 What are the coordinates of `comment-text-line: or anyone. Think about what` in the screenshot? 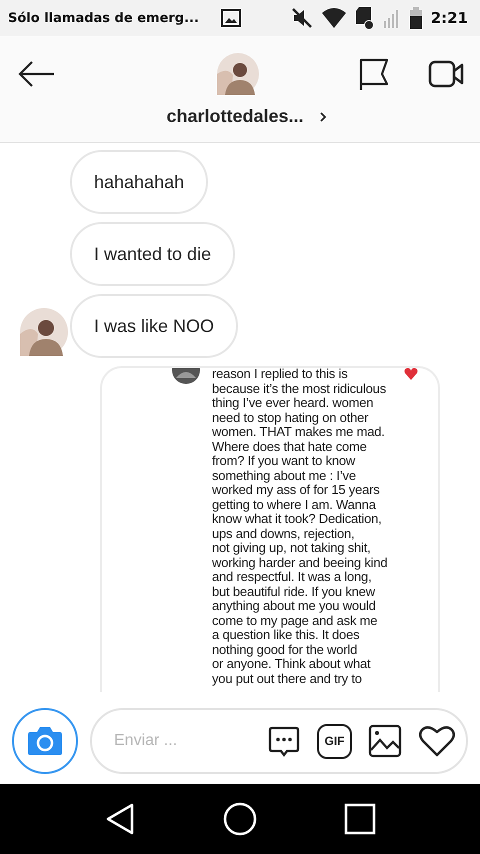 It's located at (291, 664).